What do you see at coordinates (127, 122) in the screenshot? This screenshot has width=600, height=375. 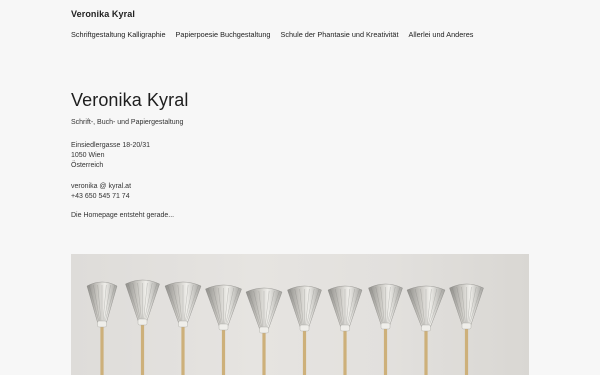 I see `tagline: Schrift-, Buch- und Papiergestaltung` at bounding box center [127, 122].